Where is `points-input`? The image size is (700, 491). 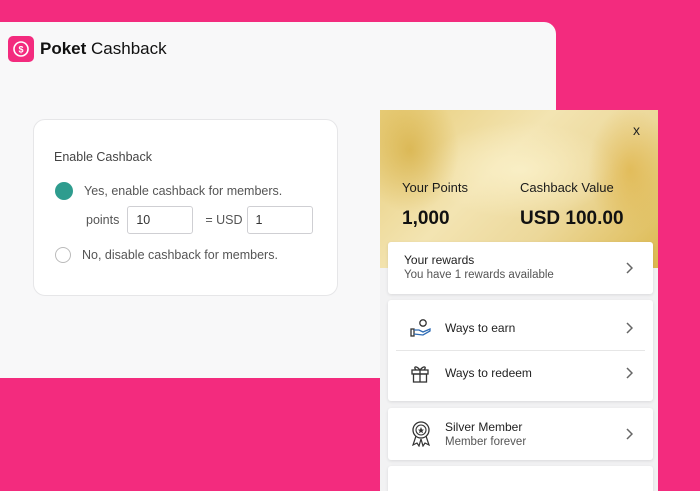
points-input is located at coordinates (160, 220).